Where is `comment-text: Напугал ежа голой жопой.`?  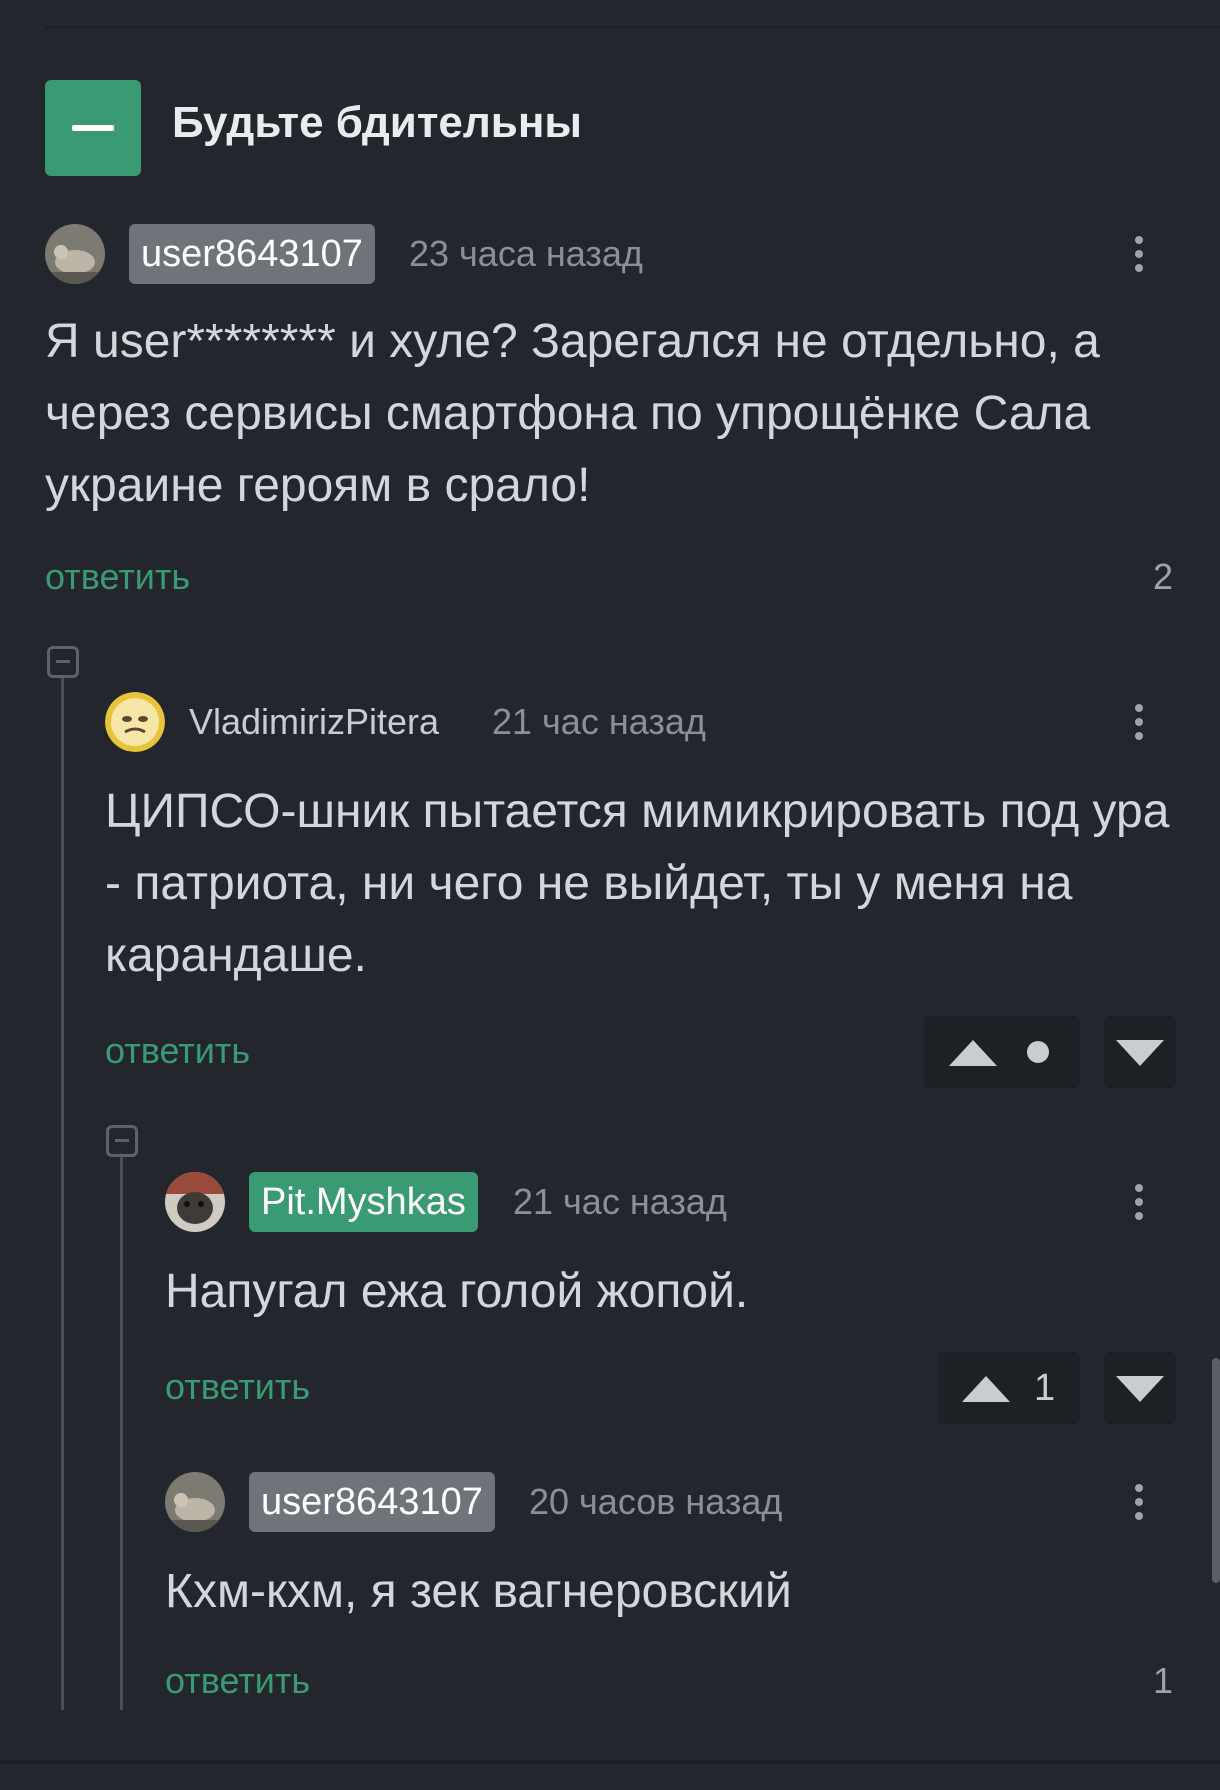 comment-text: Напугал ежа голой жопой. is located at coordinates (457, 1291).